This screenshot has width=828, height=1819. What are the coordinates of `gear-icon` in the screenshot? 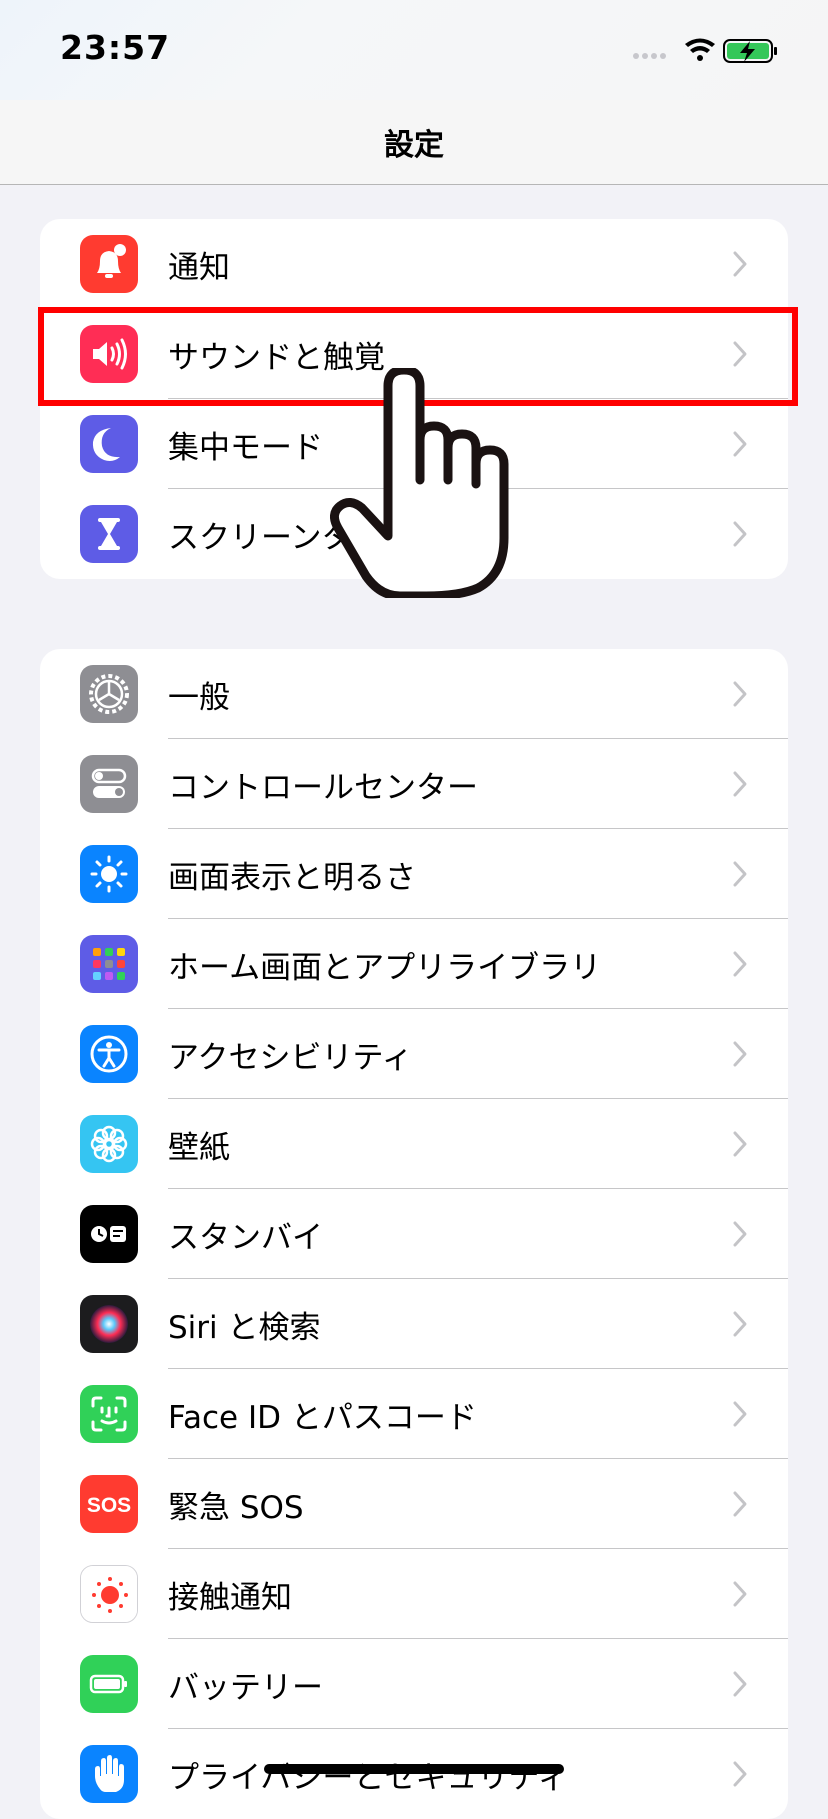 It's located at (109, 694).